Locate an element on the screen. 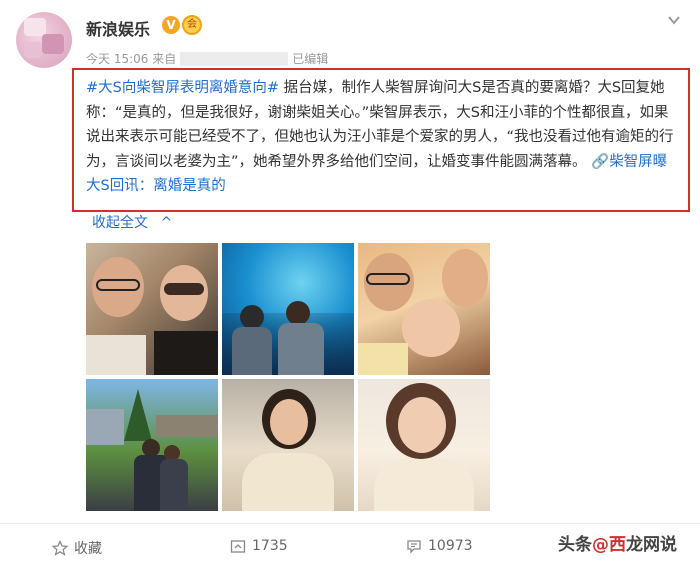 This screenshot has height=568, width=700. photo-portrait-blazer is located at coordinates (288, 445).